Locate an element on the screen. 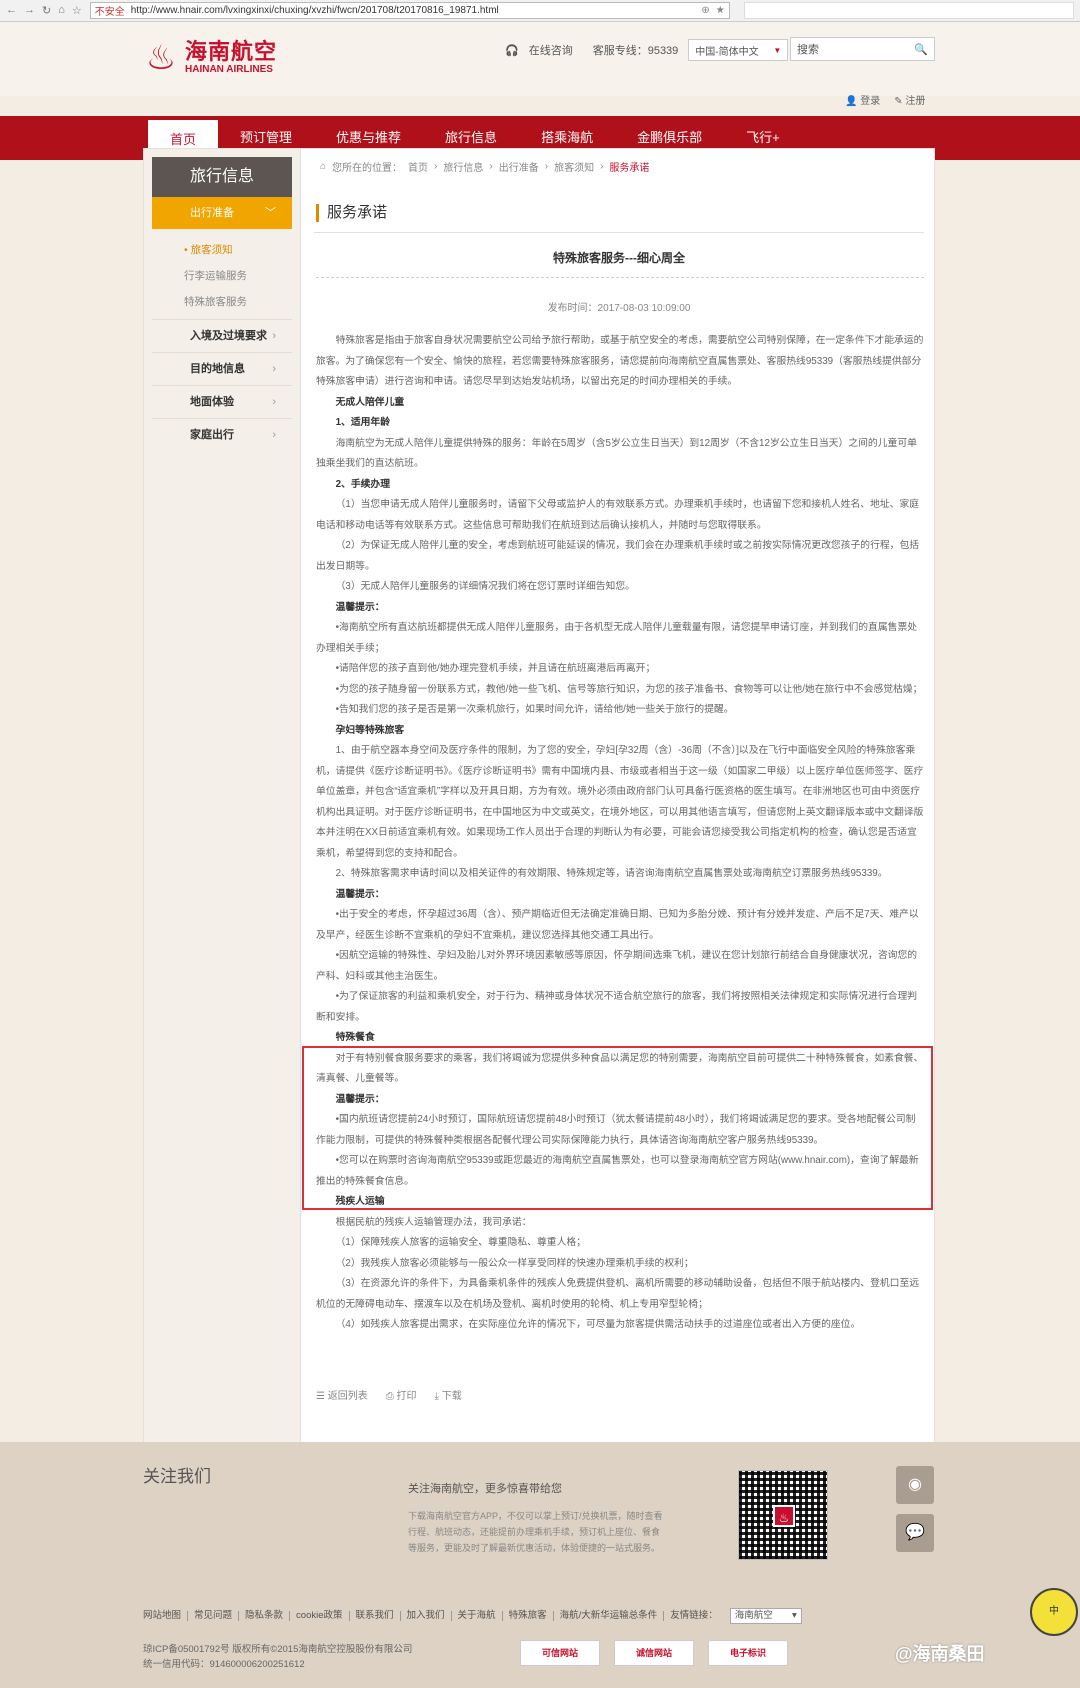  footer-link-conditions: 海航/大新华运输总条件 is located at coordinates (609, 1616).